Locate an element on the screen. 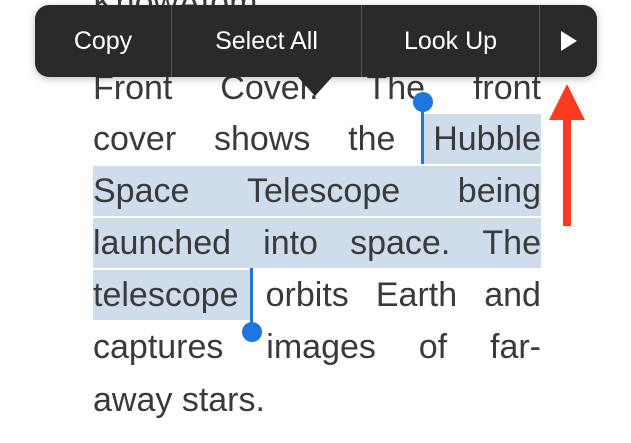  text-line-7: away stars. is located at coordinates (317, 400).